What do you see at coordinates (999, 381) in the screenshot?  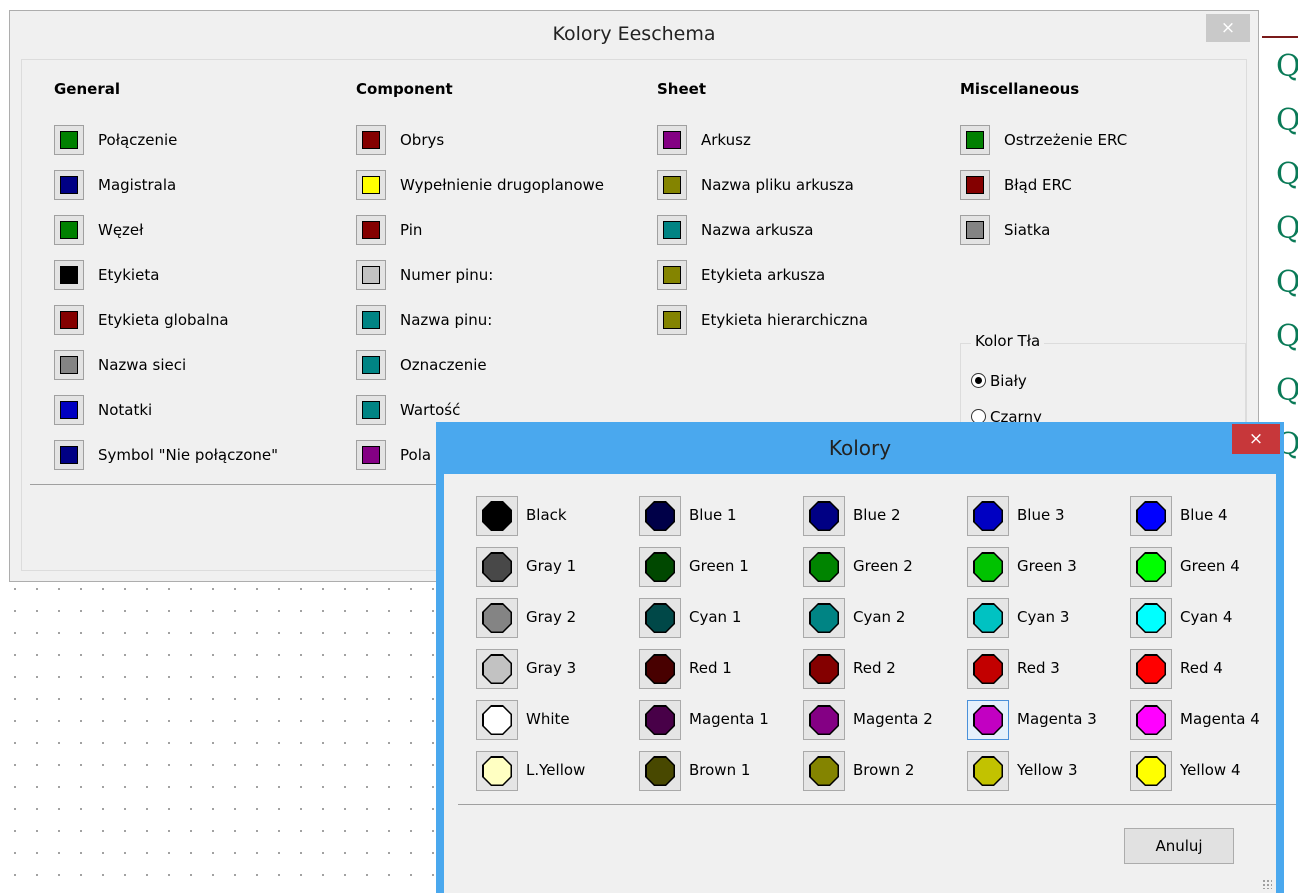 I see `radio-white: Biały` at bounding box center [999, 381].